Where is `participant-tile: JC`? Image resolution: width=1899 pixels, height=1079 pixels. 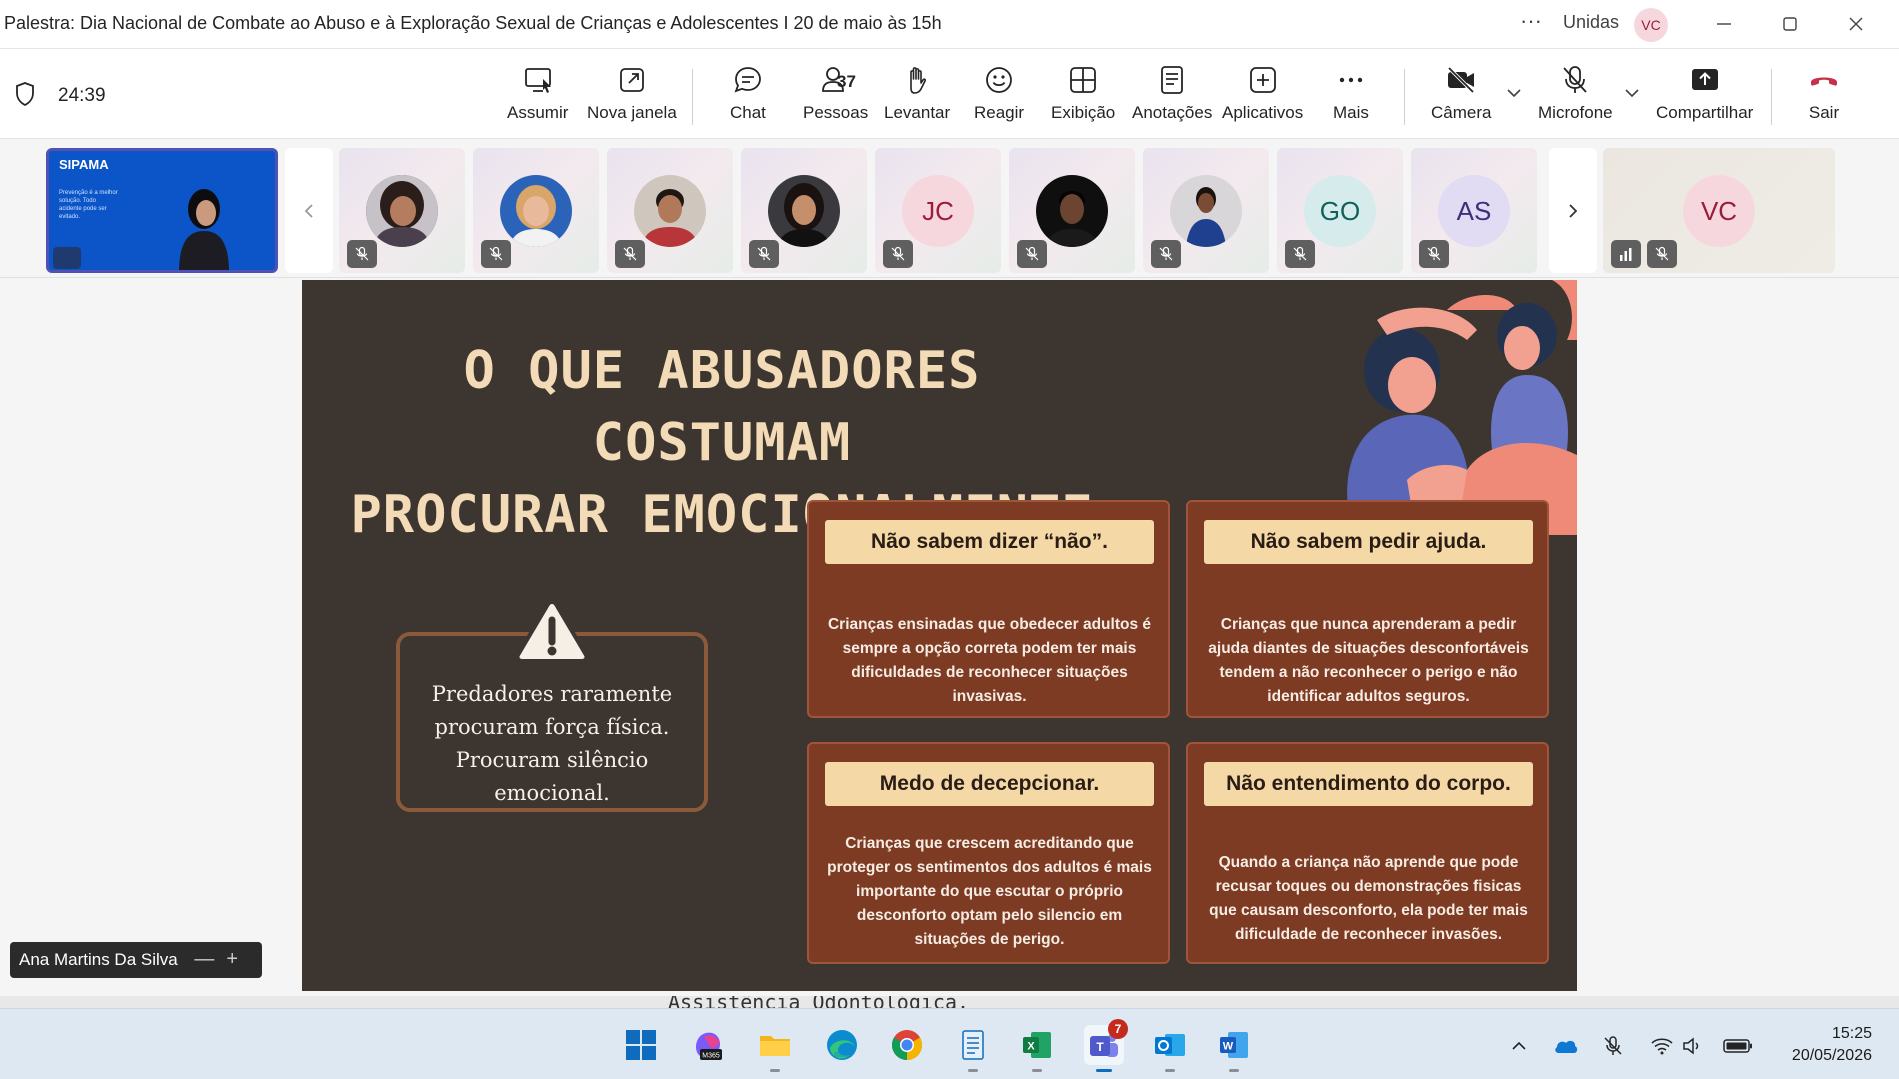
participant-tile: JC is located at coordinates (938, 210).